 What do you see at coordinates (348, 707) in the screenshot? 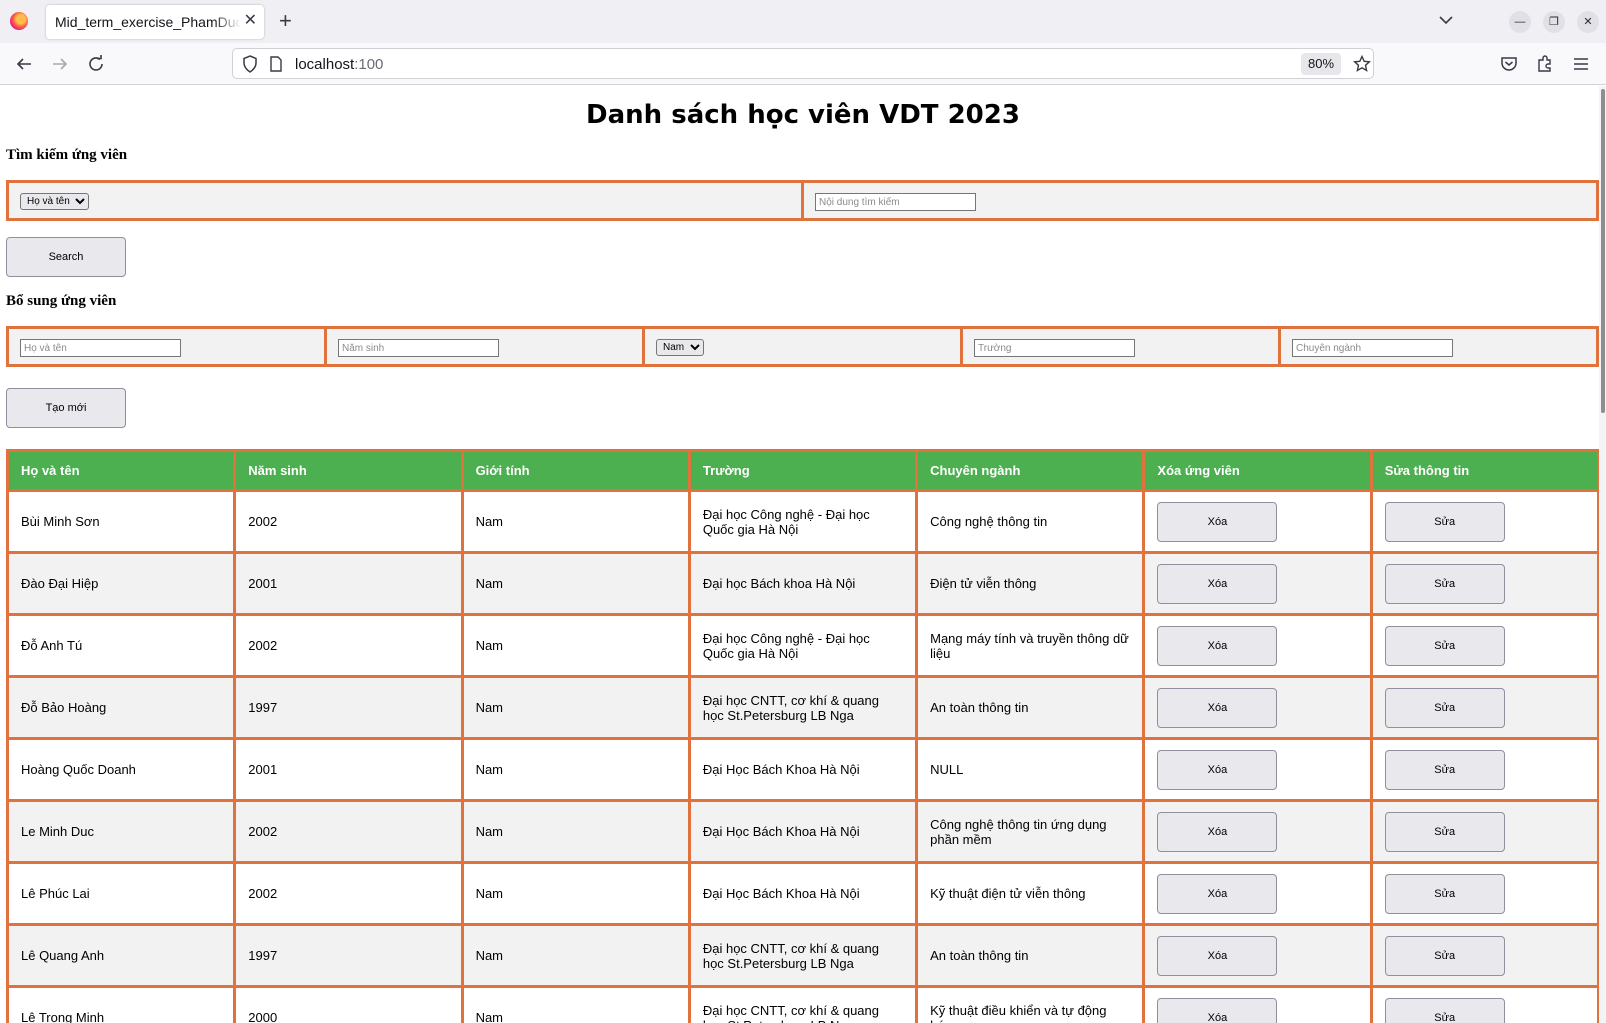
I see `cell-year: 1997` at bounding box center [348, 707].